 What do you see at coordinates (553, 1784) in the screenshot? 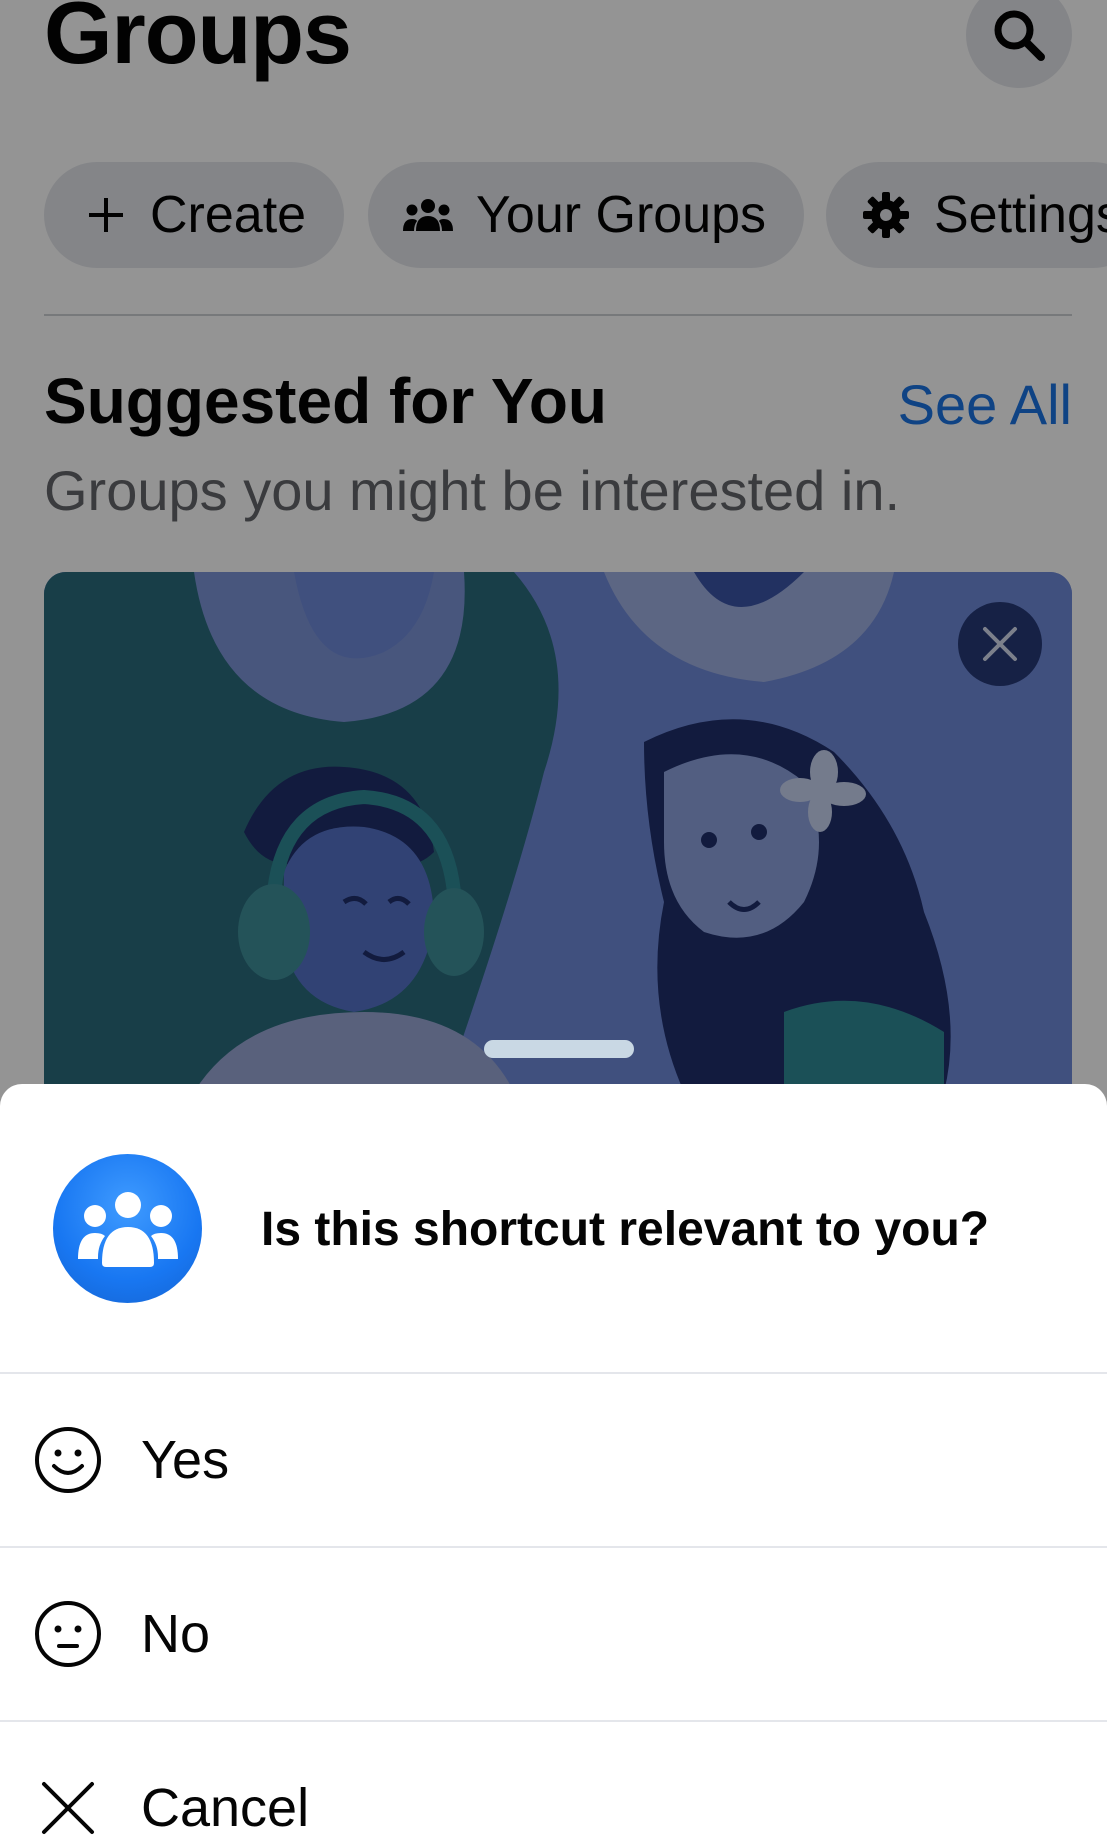
I see `cancel-option: Cancel` at bounding box center [553, 1784].